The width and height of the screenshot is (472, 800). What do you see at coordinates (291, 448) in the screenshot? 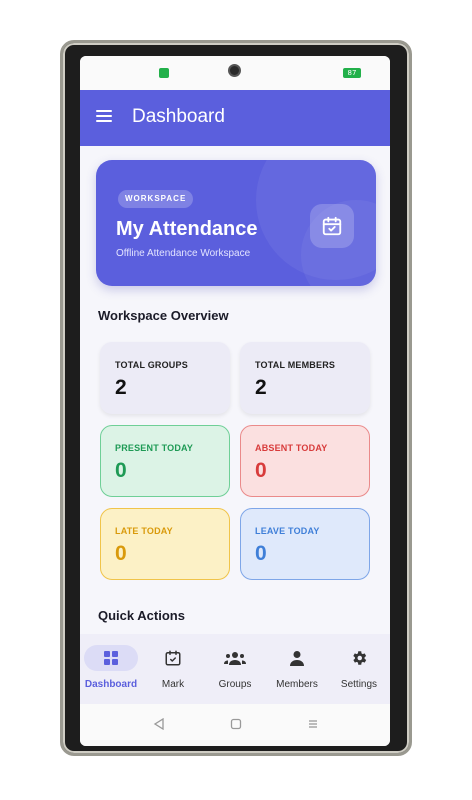
I see `stat-label: ABSENT TODAY` at bounding box center [291, 448].